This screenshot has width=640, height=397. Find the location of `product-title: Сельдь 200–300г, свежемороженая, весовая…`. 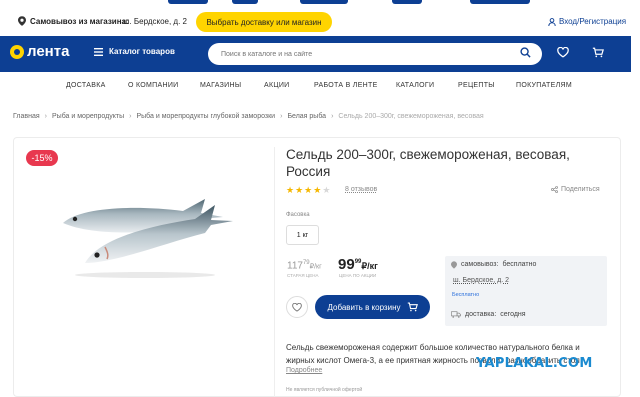

product-title: Сельдь 200–300г, свежемороженая, весовая… is located at coordinates (428, 163).